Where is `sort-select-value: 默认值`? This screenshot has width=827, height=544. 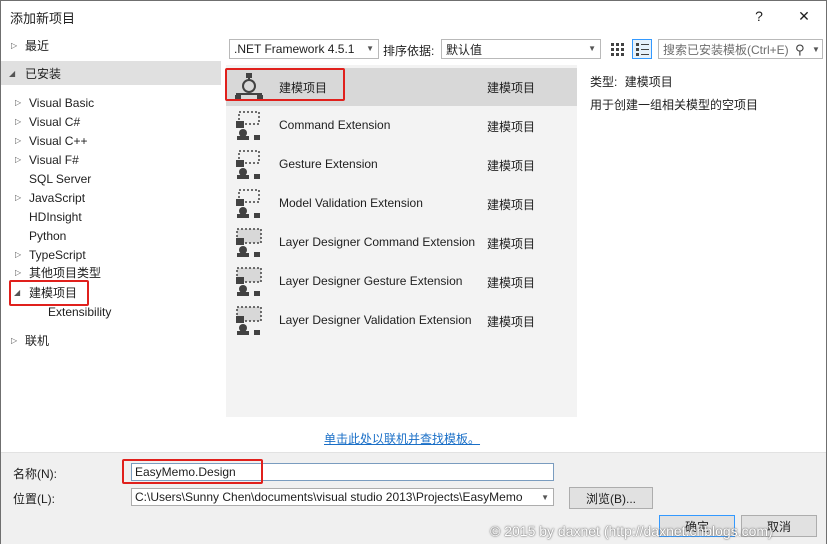 sort-select-value: 默认值 is located at coordinates (464, 49).